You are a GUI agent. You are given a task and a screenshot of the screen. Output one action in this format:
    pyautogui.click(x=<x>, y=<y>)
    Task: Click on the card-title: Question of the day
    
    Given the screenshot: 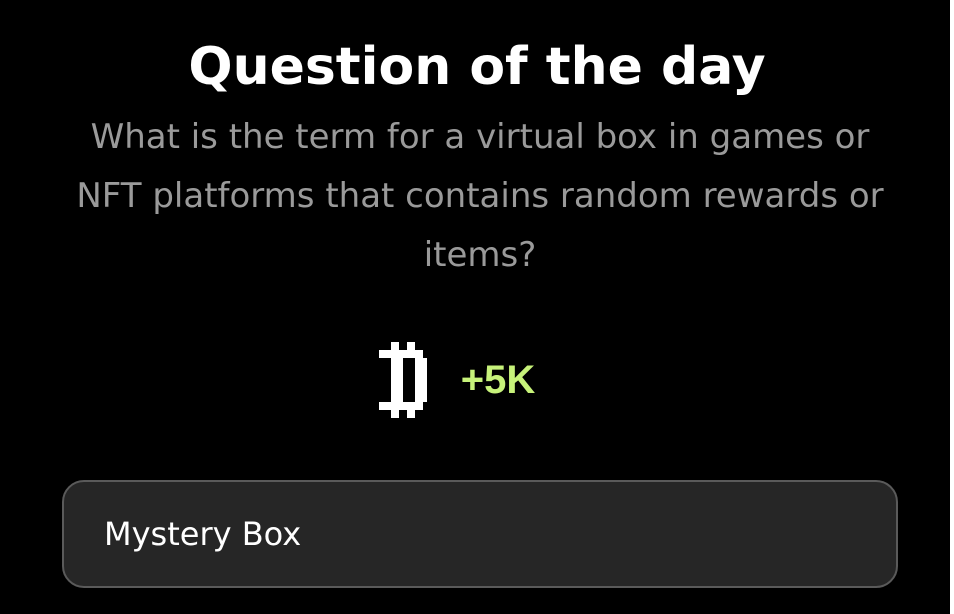 What is the action you would take?
    pyautogui.click(x=477, y=67)
    